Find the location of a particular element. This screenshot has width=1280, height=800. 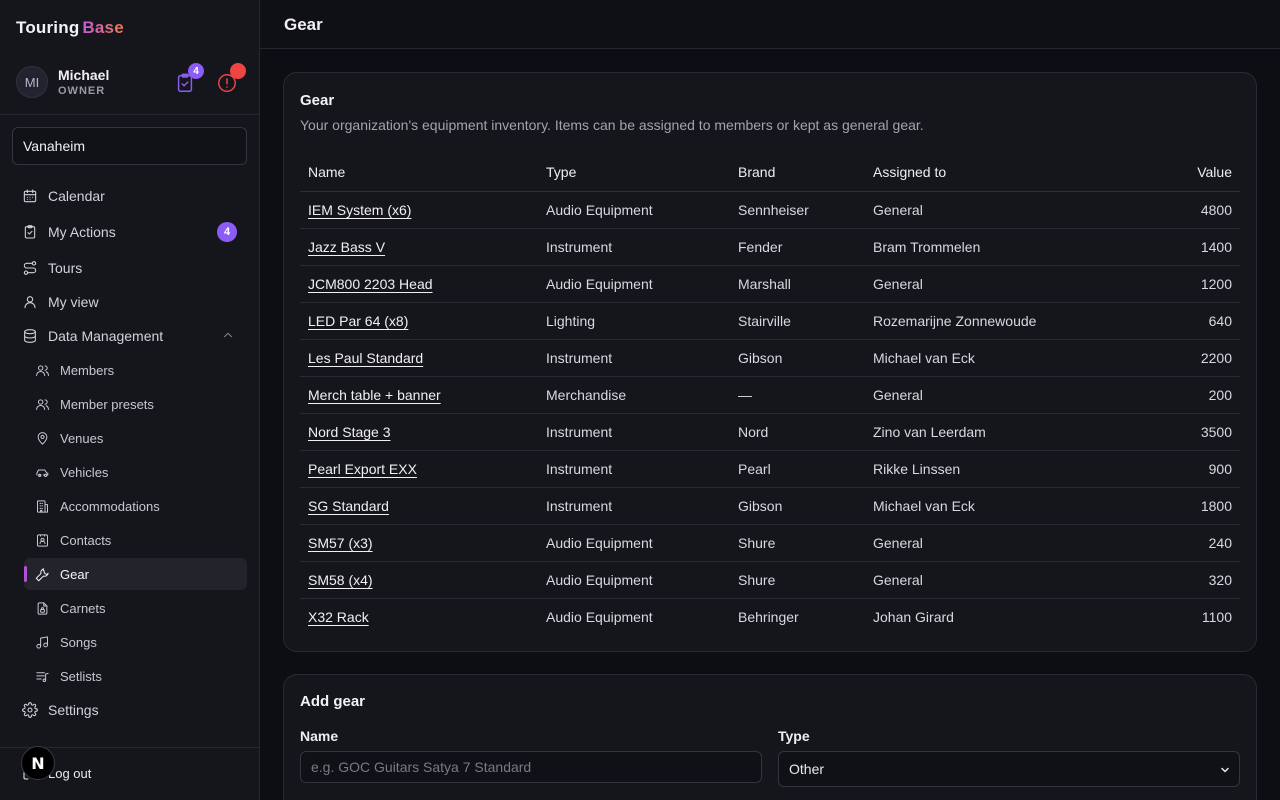

sidebar-item-gear: Gear is located at coordinates (135, 574).